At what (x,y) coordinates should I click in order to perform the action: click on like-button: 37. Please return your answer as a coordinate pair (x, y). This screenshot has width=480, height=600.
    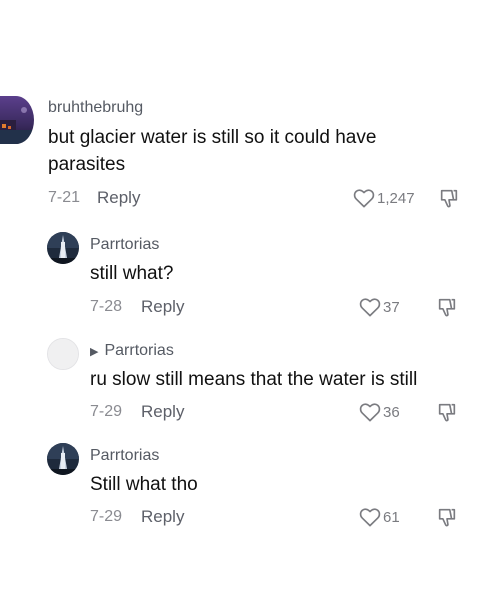
    Looking at the image, I should click on (379, 307).